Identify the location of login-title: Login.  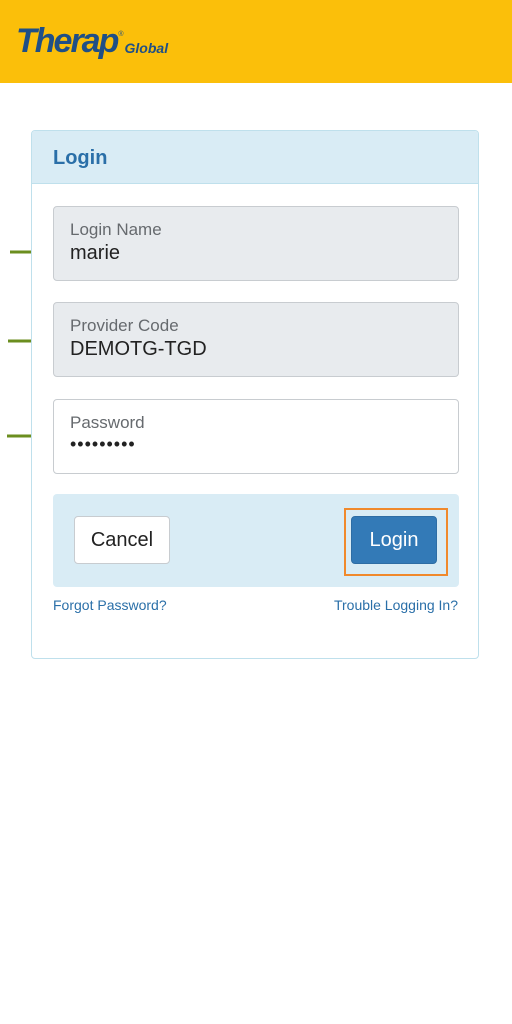
(80, 158).